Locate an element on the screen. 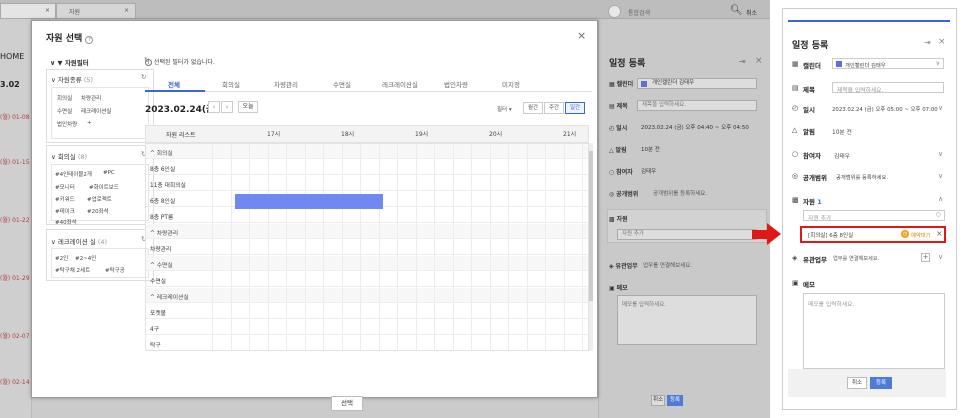  time-label: 19시 is located at coordinates (422, 134).